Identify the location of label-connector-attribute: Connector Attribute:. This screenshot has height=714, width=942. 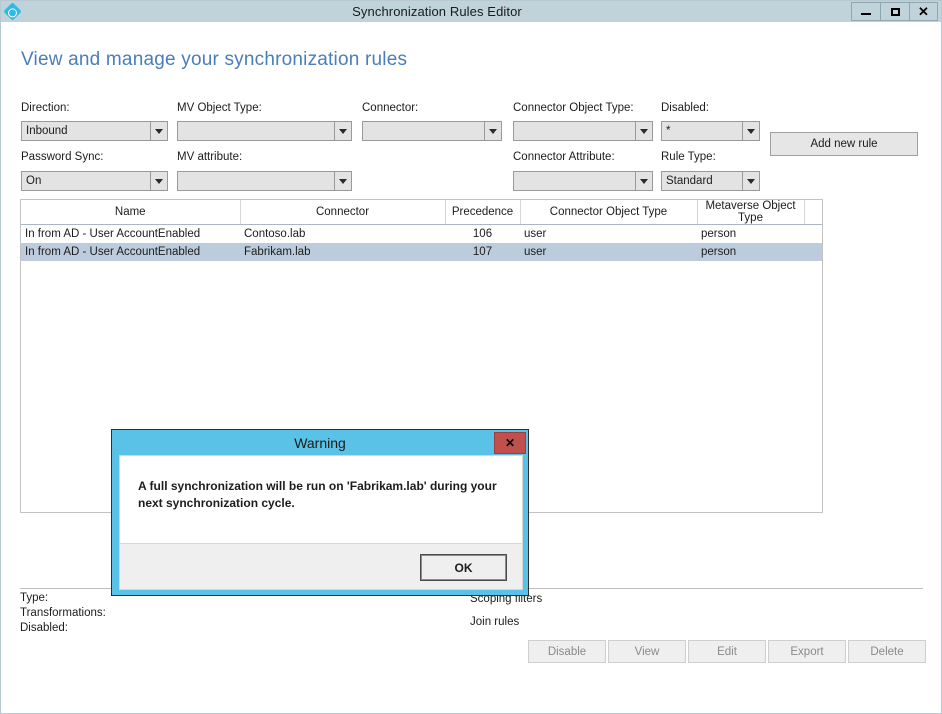
(564, 157).